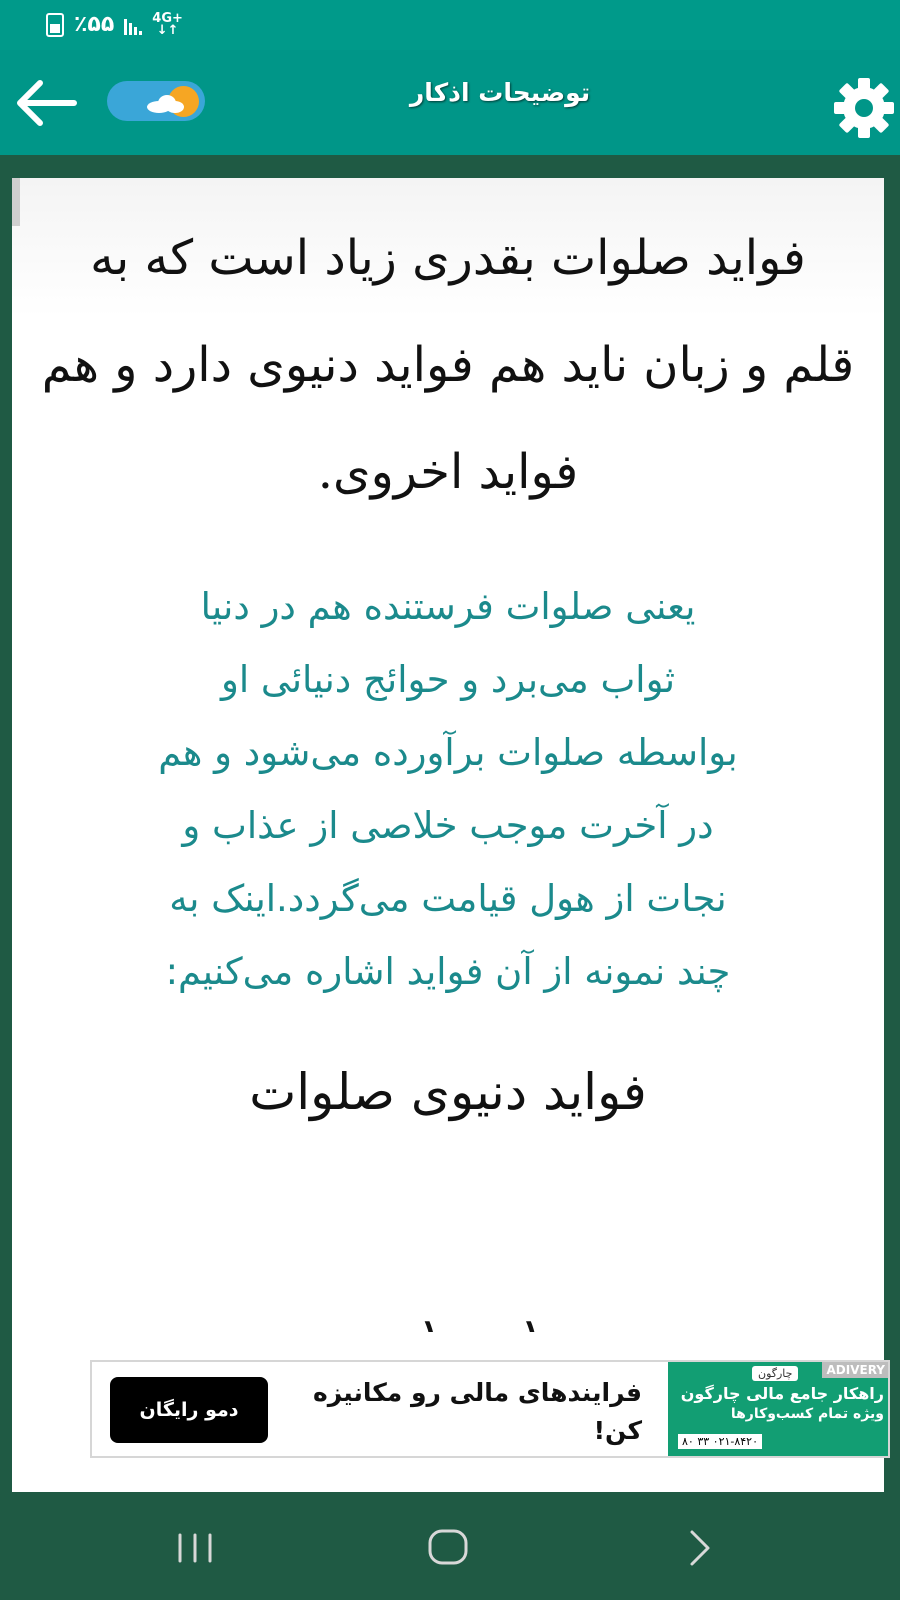 Image resolution: width=900 pixels, height=1600 pixels. I want to click on ad-brand-logo: چارگون, so click(775, 1373).